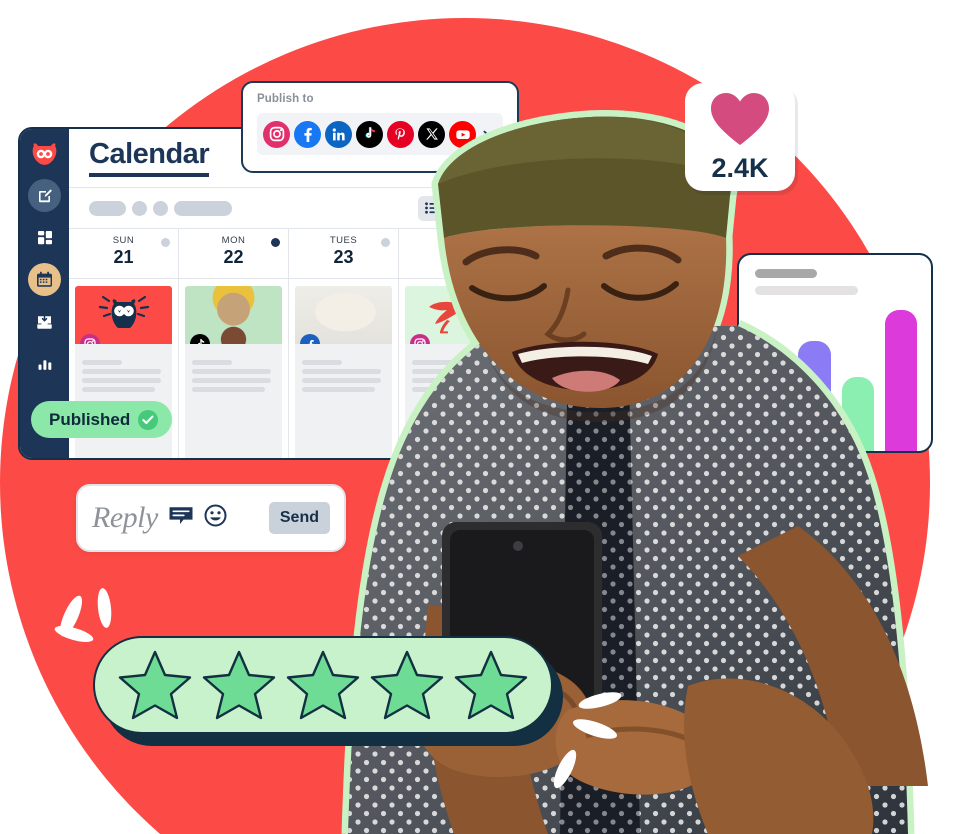 Image resolution: width=962 pixels, height=834 pixels. I want to click on day-of-week: SUN, so click(123, 240).